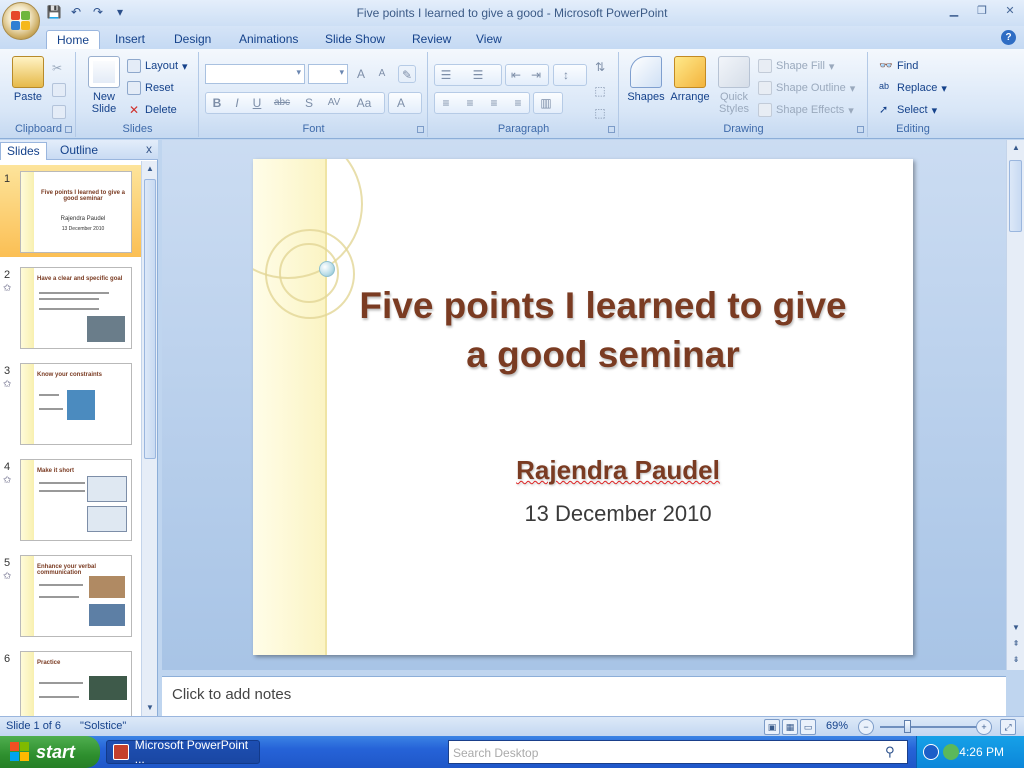 The width and height of the screenshot is (1024, 768). Describe the element at coordinates (908, 110) in the screenshot. I see `select-button: ➚ Select ▾` at that location.